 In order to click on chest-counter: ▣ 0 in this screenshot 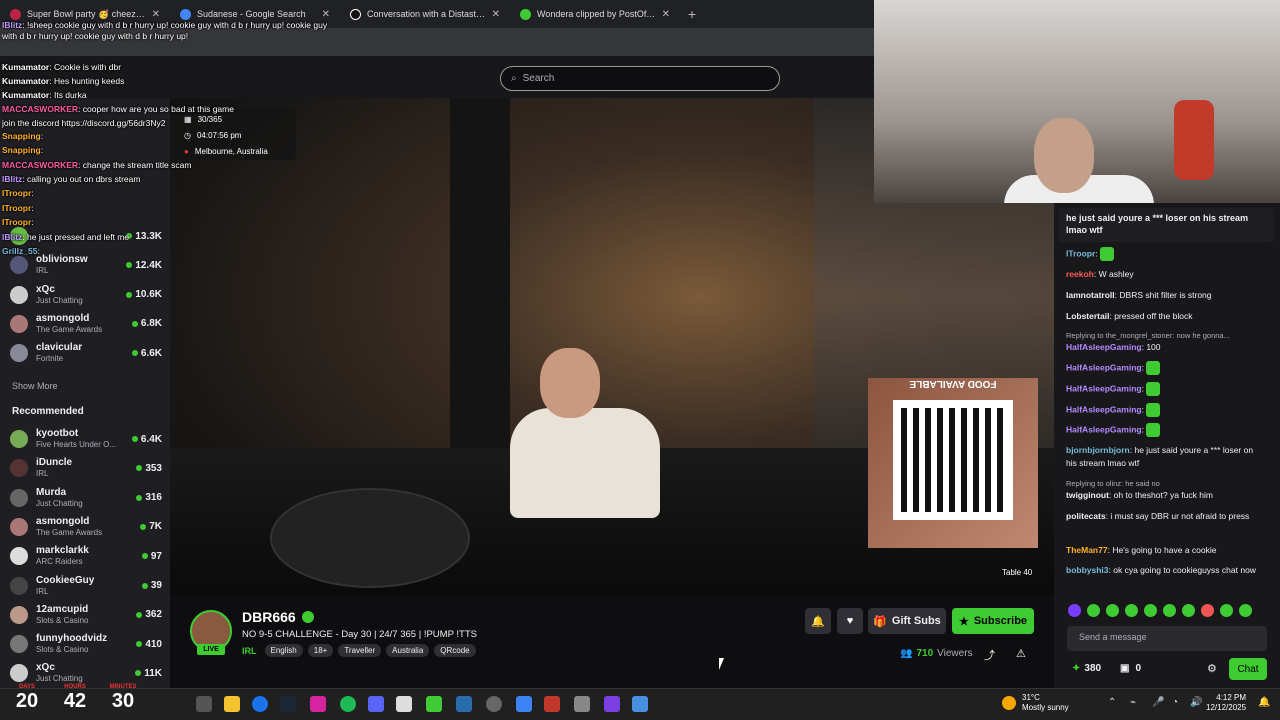, I will do `click(1130, 668)`.